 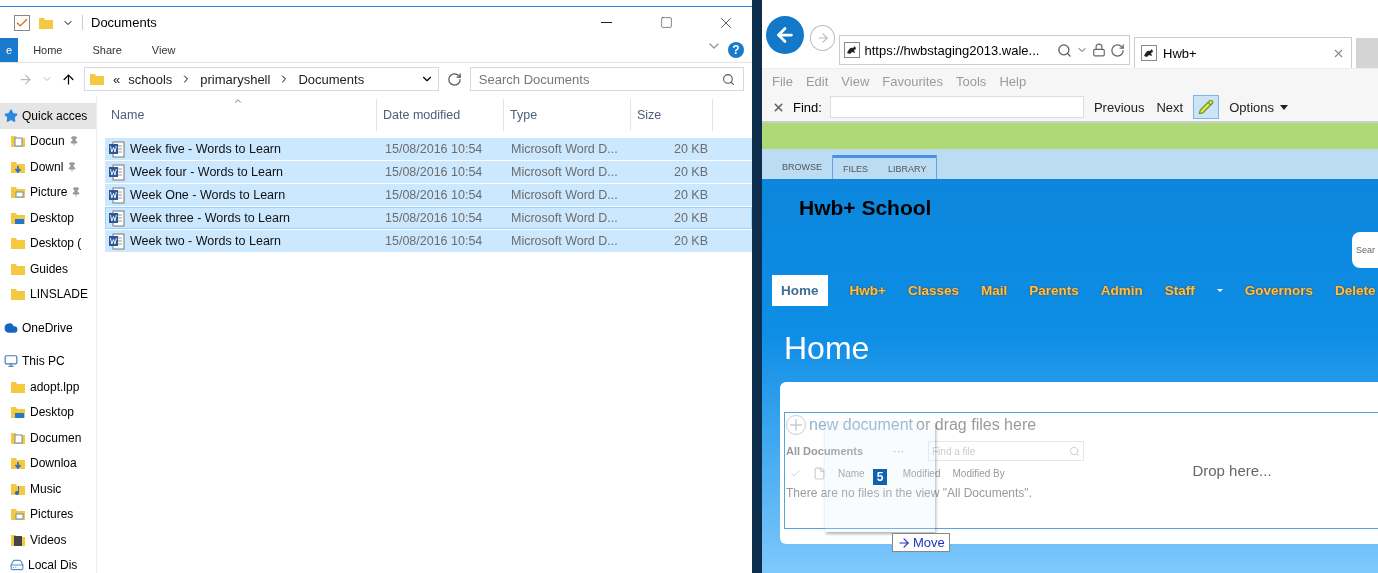 I want to click on caret-icon, so click(x=1219, y=290).